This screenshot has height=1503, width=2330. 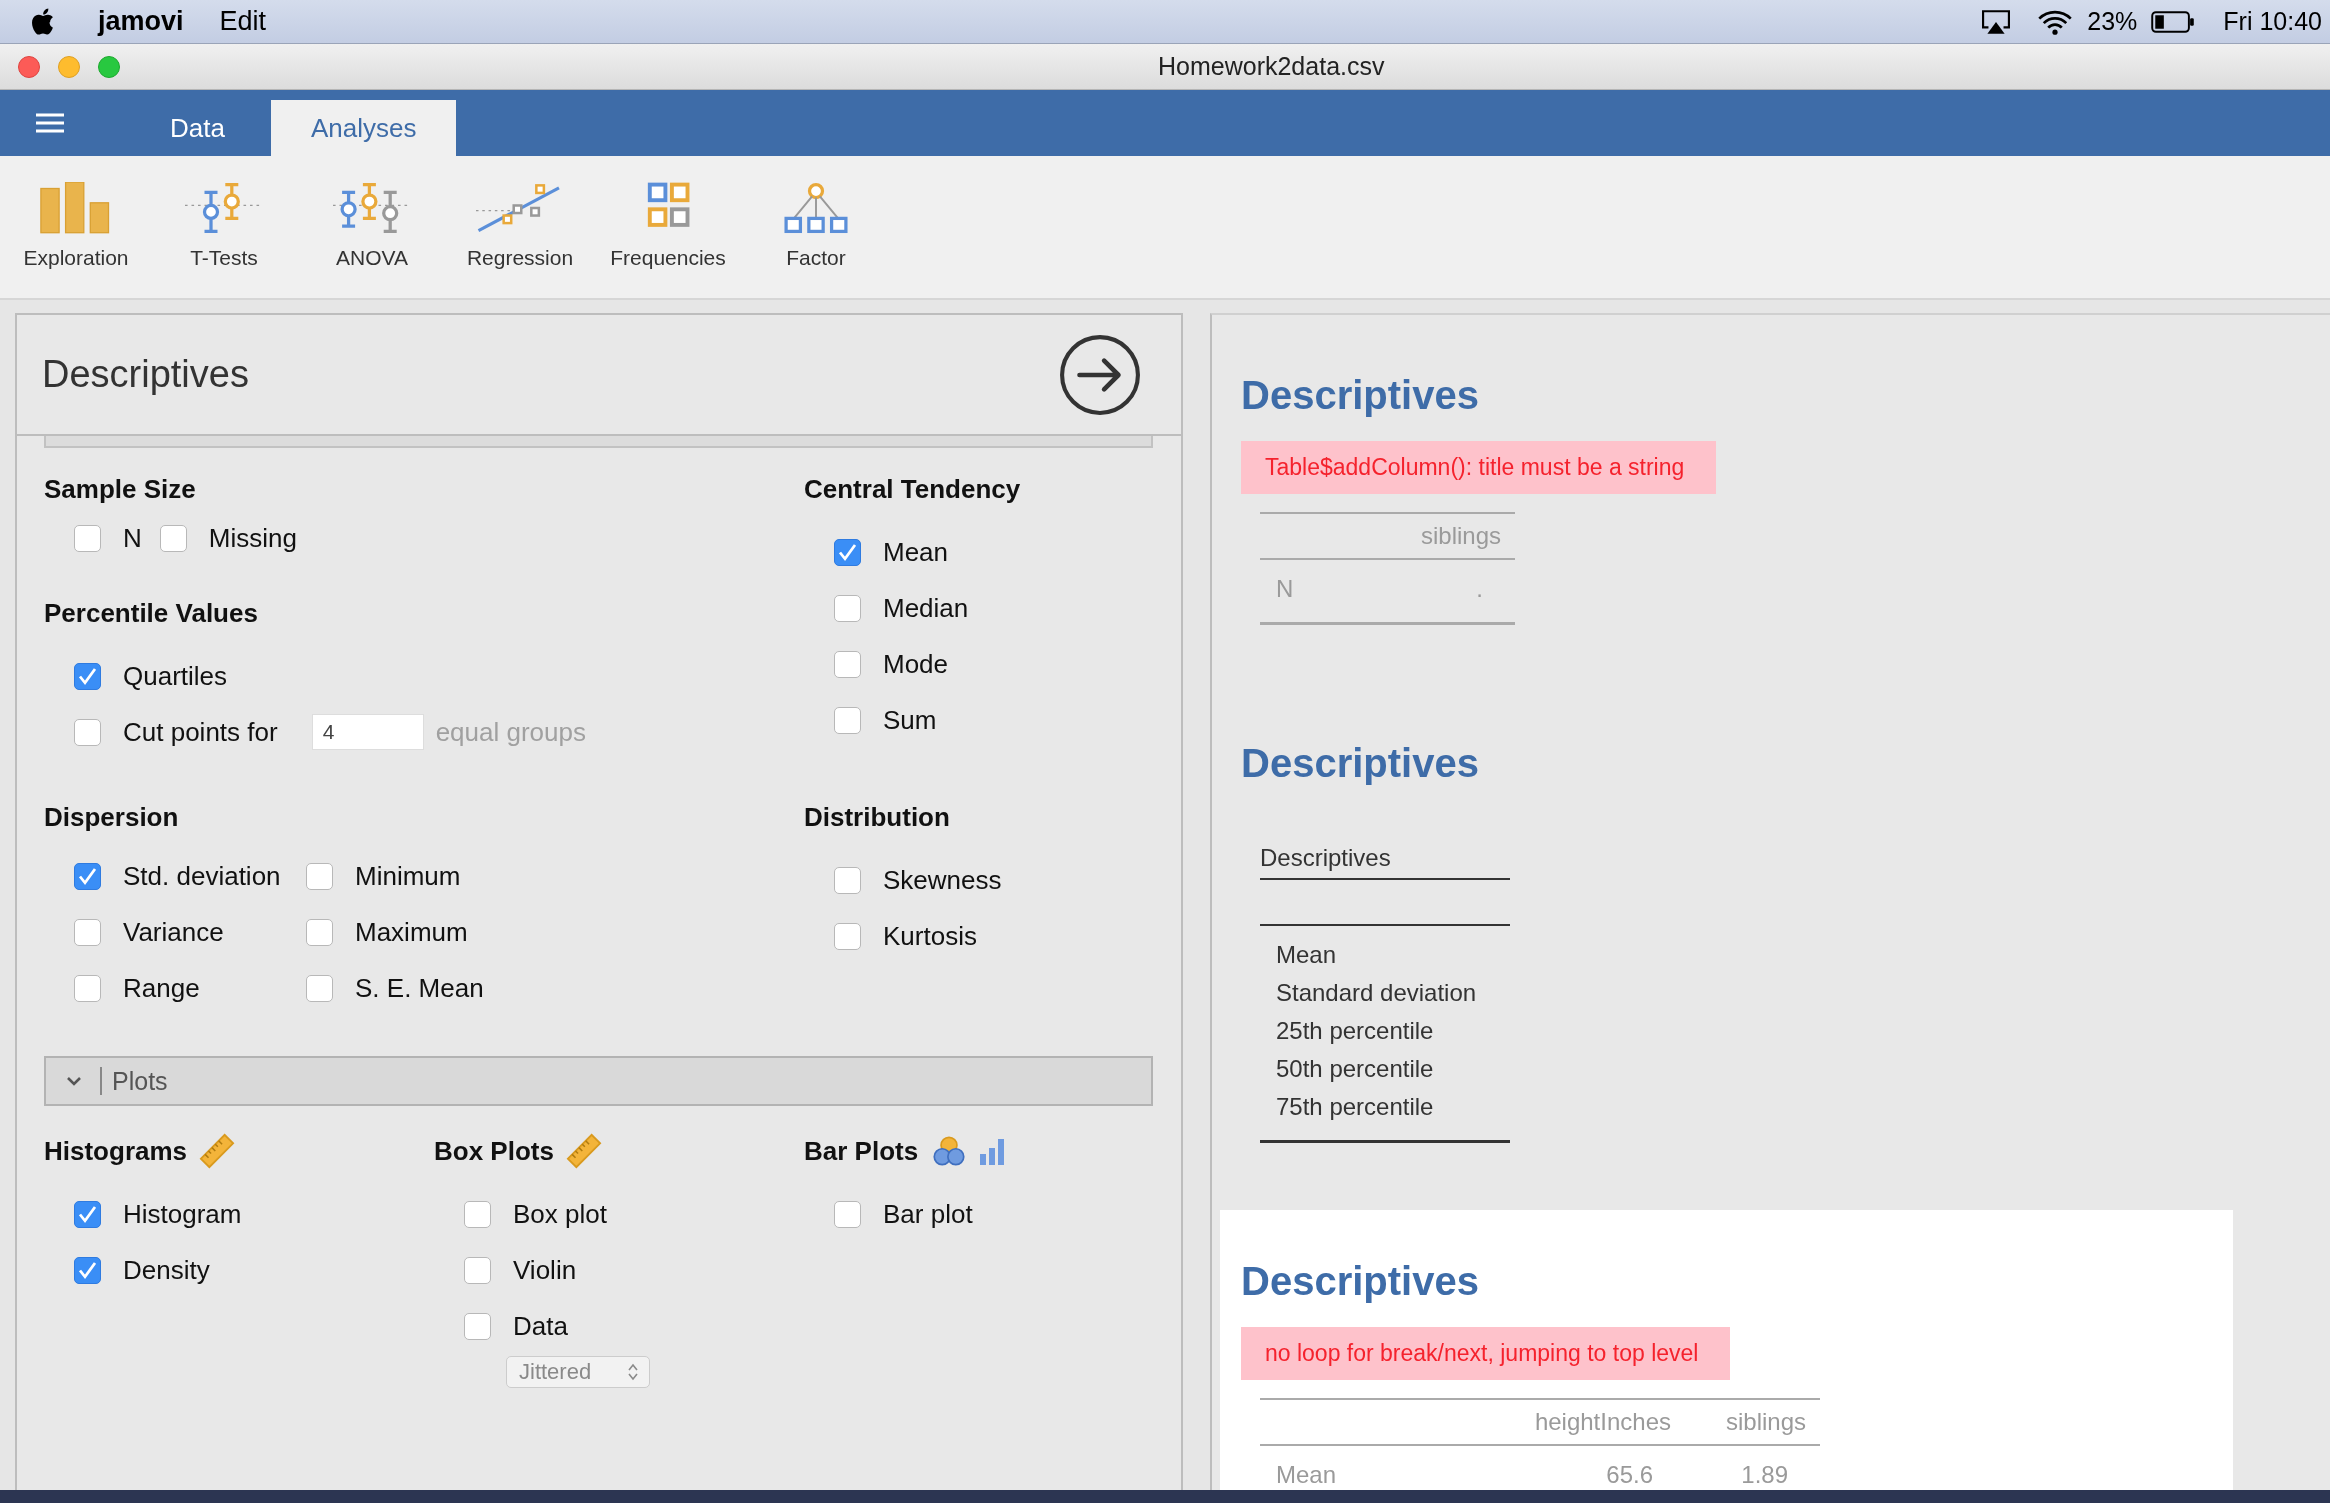 What do you see at coordinates (69, 66) in the screenshot?
I see `minimize-button` at bounding box center [69, 66].